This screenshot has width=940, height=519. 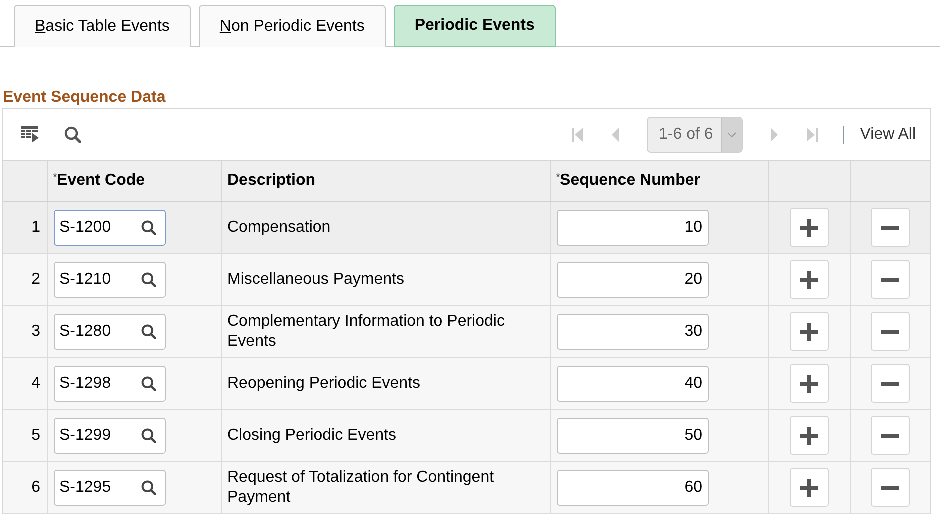 What do you see at coordinates (30, 134) in the screenshot?
I see `personalize-grid-icon` at bounding box center [30, 134].